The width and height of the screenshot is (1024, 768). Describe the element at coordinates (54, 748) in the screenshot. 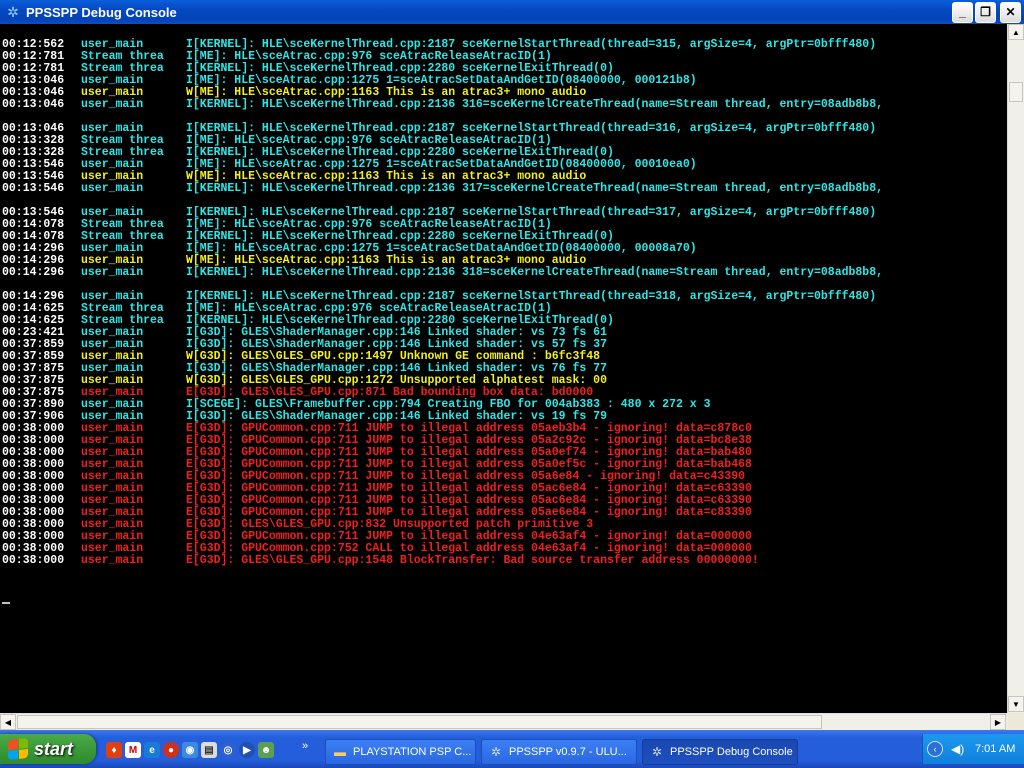

I see `start-label: start` at that location.